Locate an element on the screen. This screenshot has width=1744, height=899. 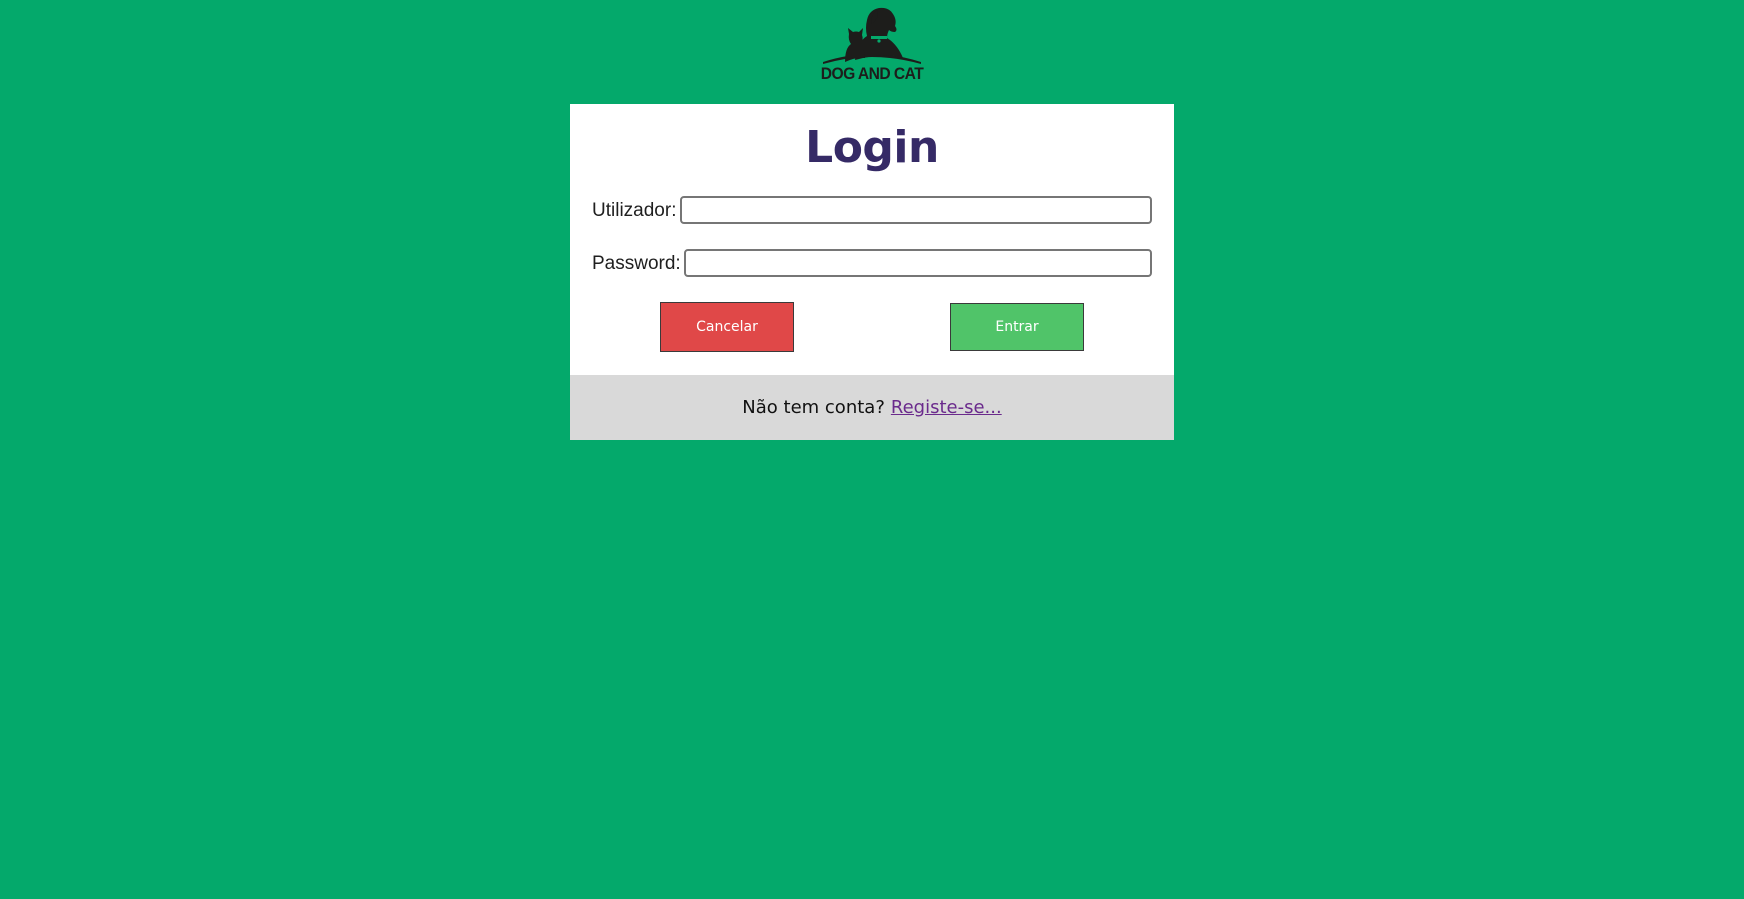
username-label: Utilizador: is located at coordinates (634, 210).